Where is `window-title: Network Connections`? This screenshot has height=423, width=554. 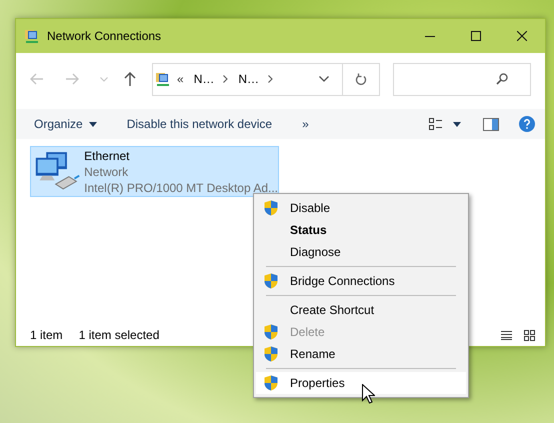 window-title: Network Connections is located at coordinates (104, 36).